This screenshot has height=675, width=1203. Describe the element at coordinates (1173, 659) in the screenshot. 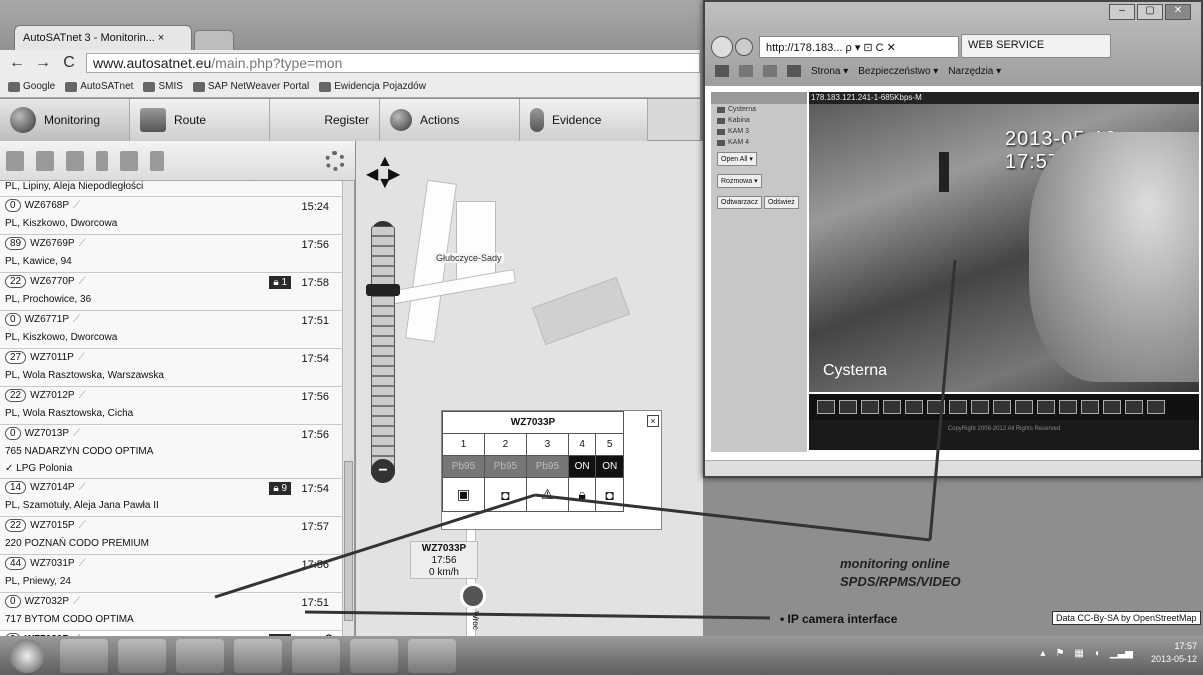

I see `clock-date: 2013-05-12` at that location.